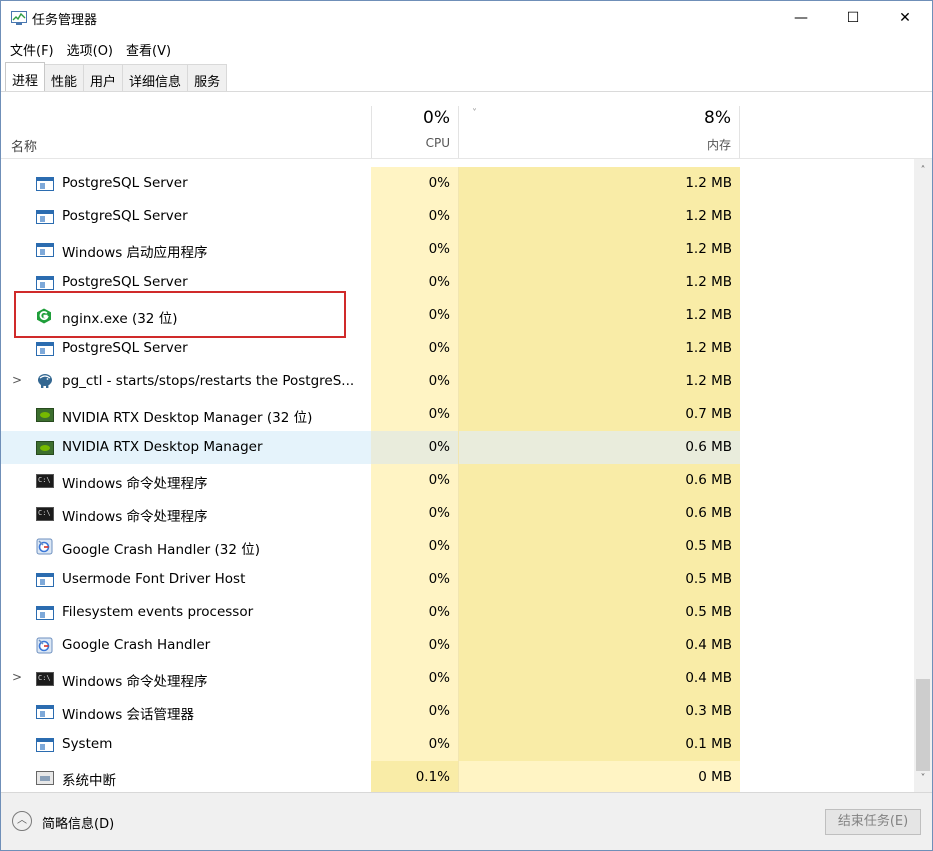 The image size is (933, 851). Describe the element at coordinates (89, 781) in the screenshot. I see `process-name: 系统中断` at that location.